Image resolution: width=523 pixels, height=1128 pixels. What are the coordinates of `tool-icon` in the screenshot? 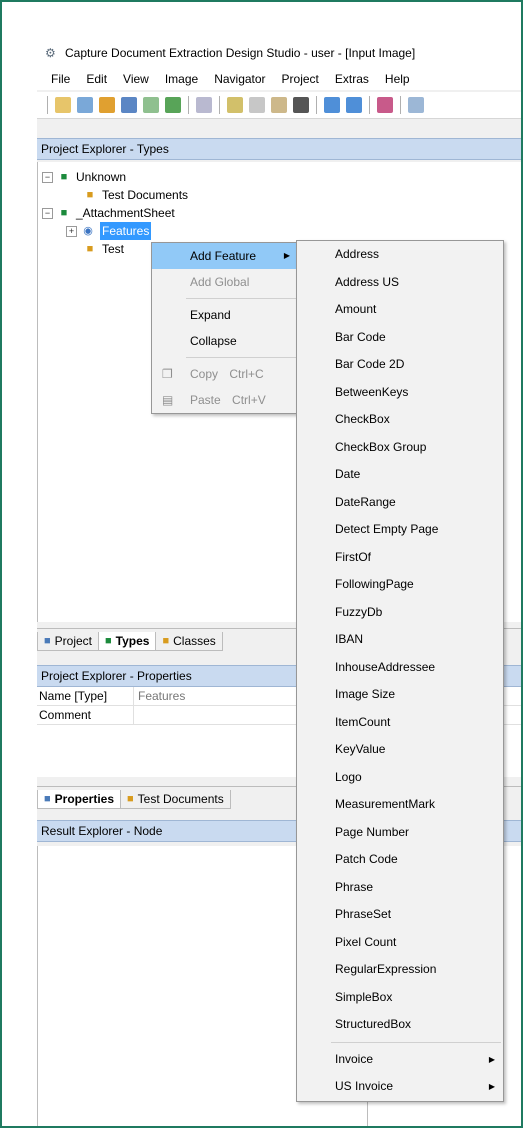 It's located at (385, 105).